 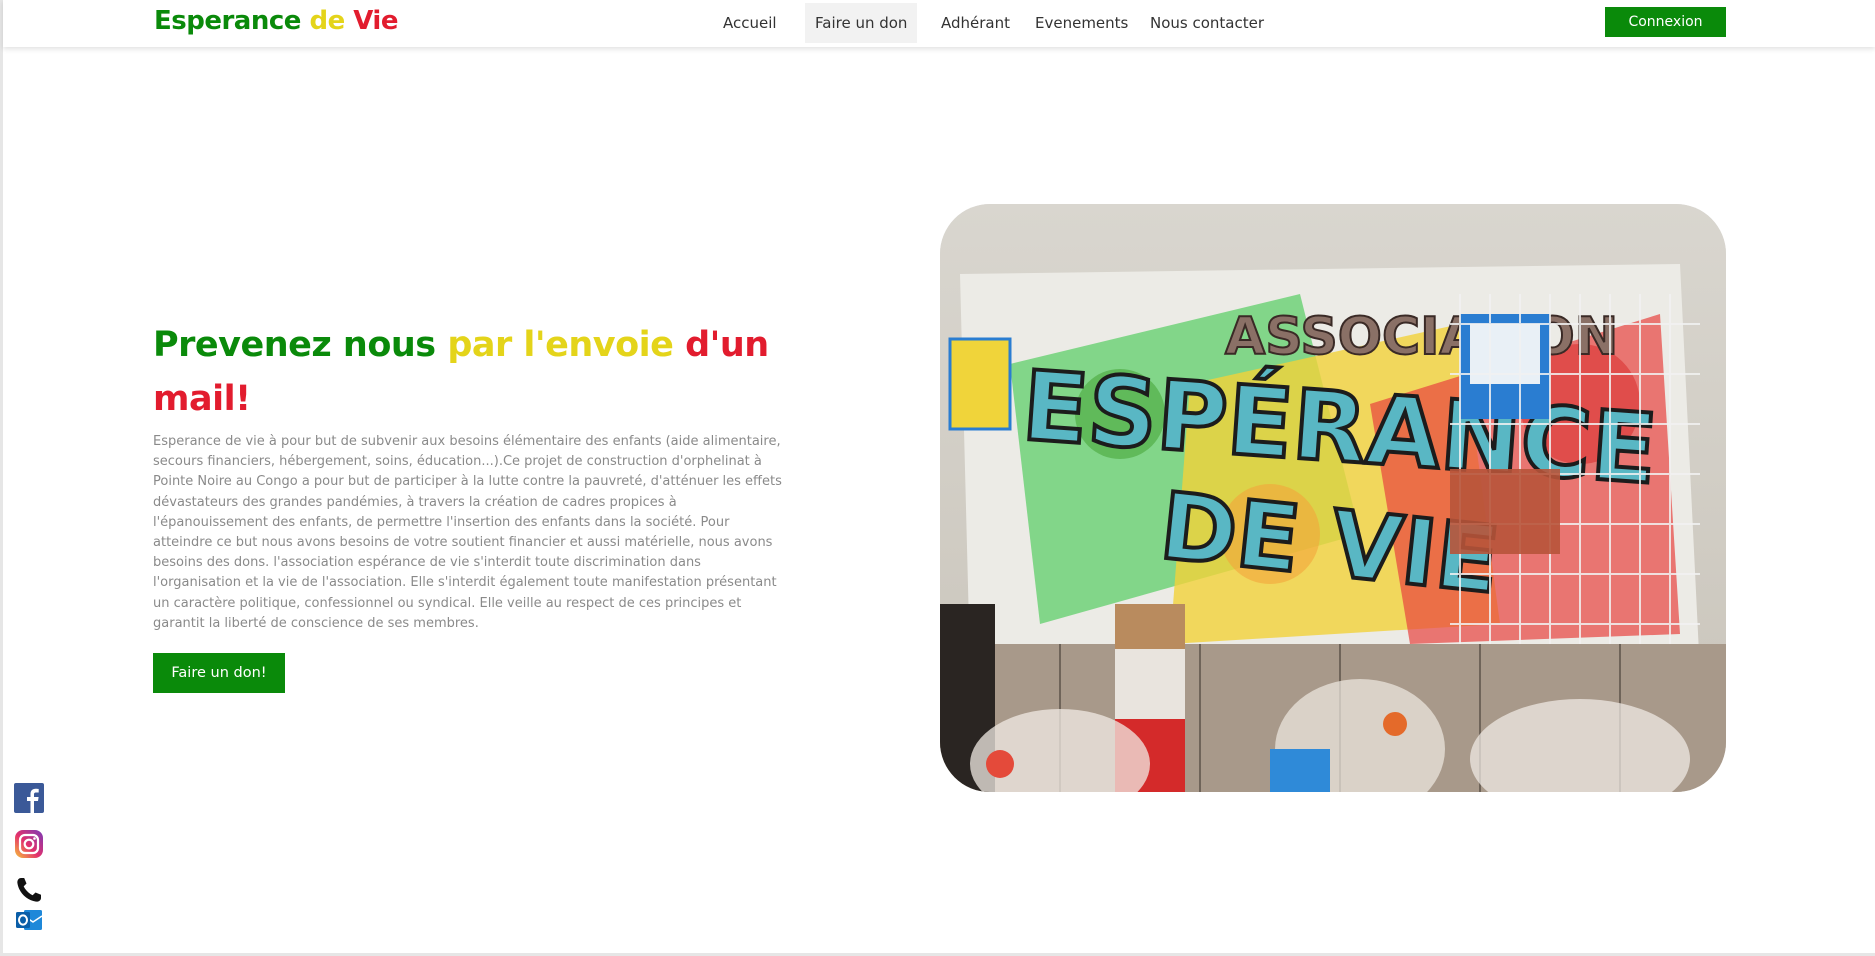 What do you see at coordinates (1081, 23) in the screenshot?
I see `nav-evenements: Evenements` at bounding box center [1081, 23].